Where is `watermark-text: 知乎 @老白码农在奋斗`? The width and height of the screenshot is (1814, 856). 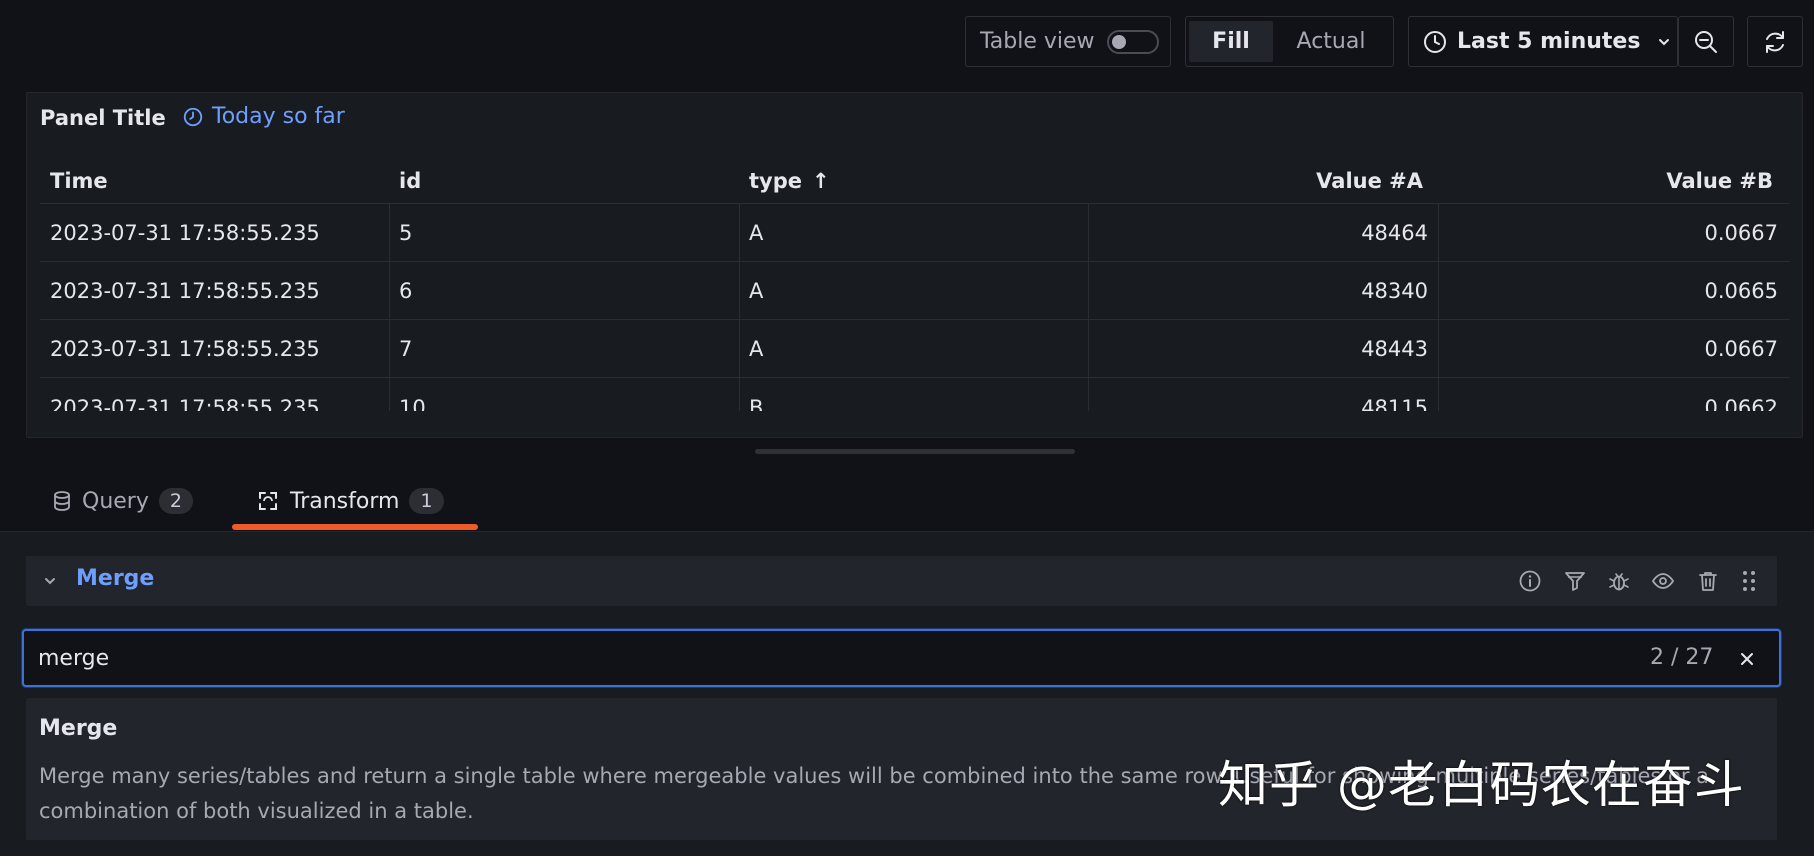
watermark-text: 知乎 @老白码农在奋斗 is located at coordinates (1481, 785).